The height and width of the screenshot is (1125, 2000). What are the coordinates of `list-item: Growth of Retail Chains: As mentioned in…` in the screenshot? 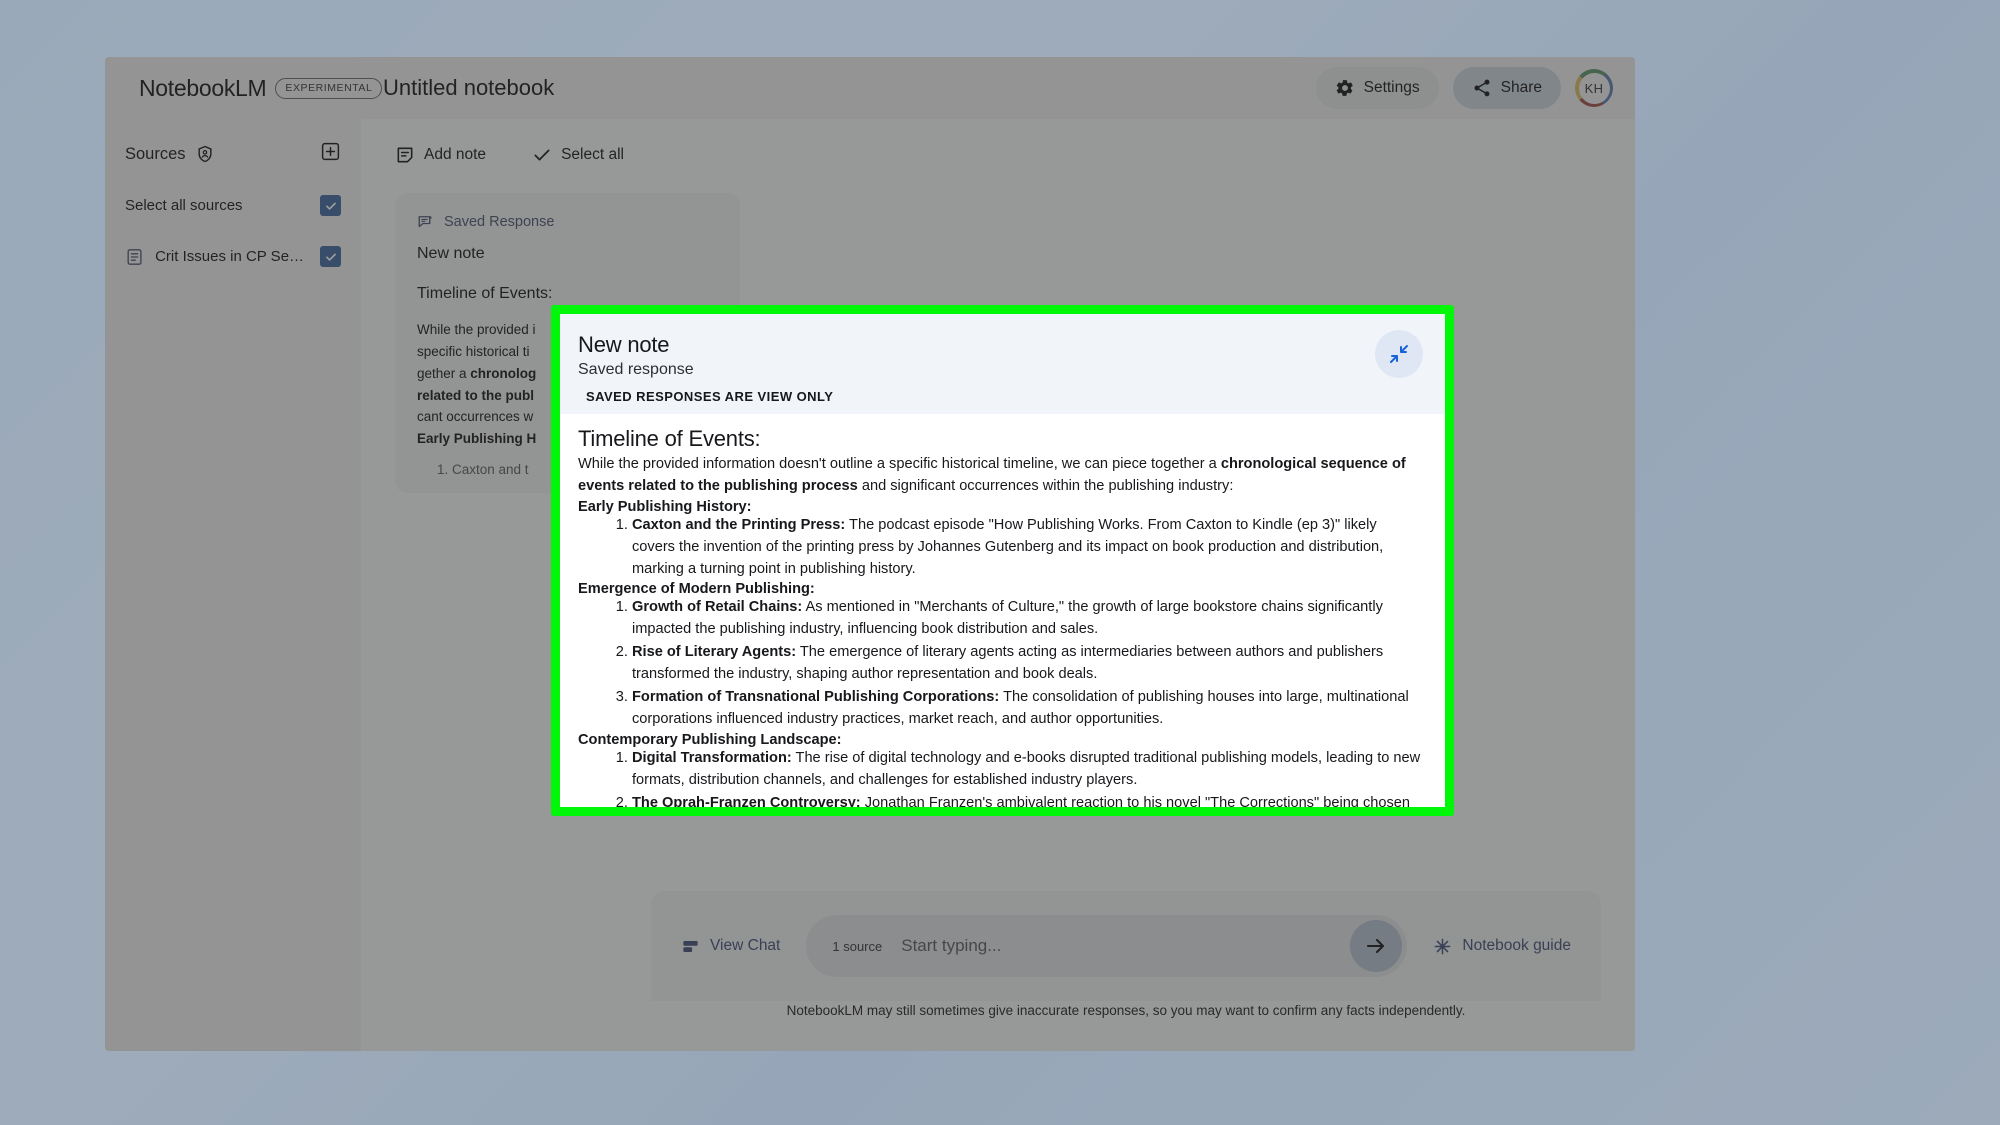 It's located at (1027, 619).